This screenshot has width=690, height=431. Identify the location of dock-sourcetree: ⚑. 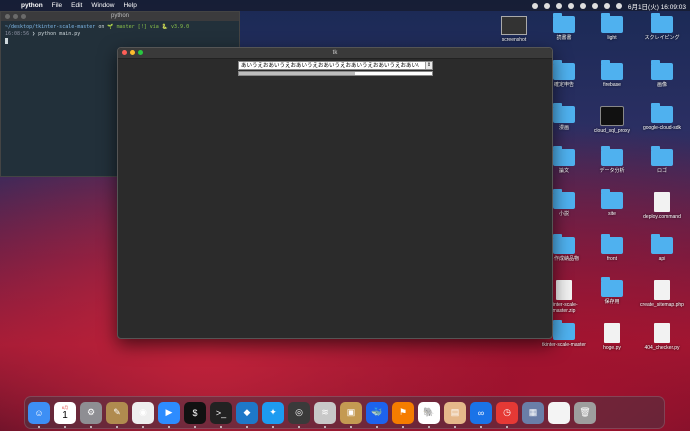
(403, 414).